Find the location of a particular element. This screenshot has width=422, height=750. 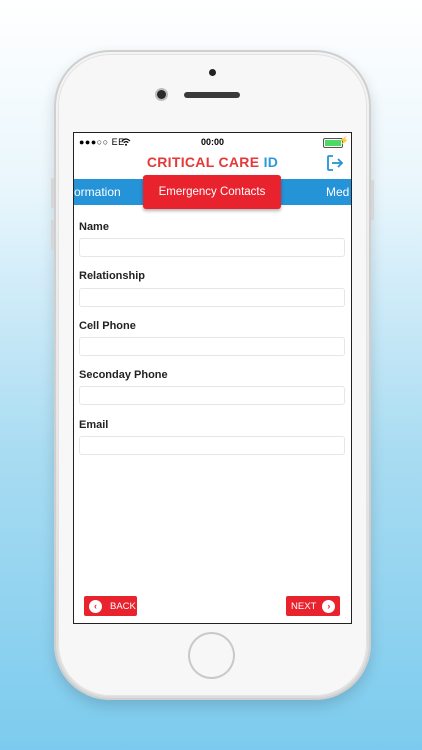

relationship-input is located at coordinates (212, 297).